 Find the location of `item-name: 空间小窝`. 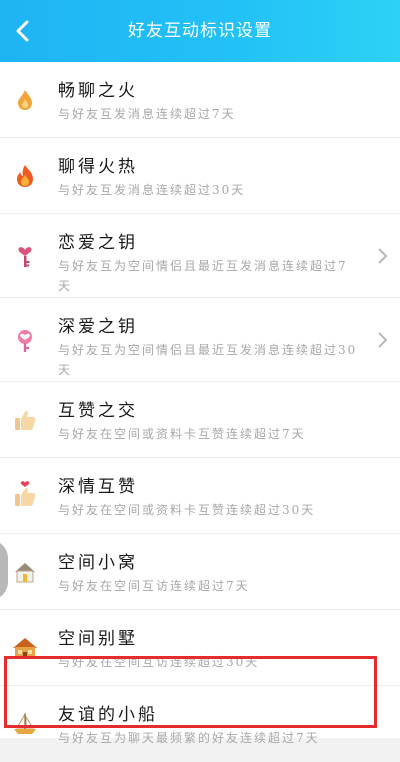

item-name: 空间小窝 is located at coordinates (98, 563).